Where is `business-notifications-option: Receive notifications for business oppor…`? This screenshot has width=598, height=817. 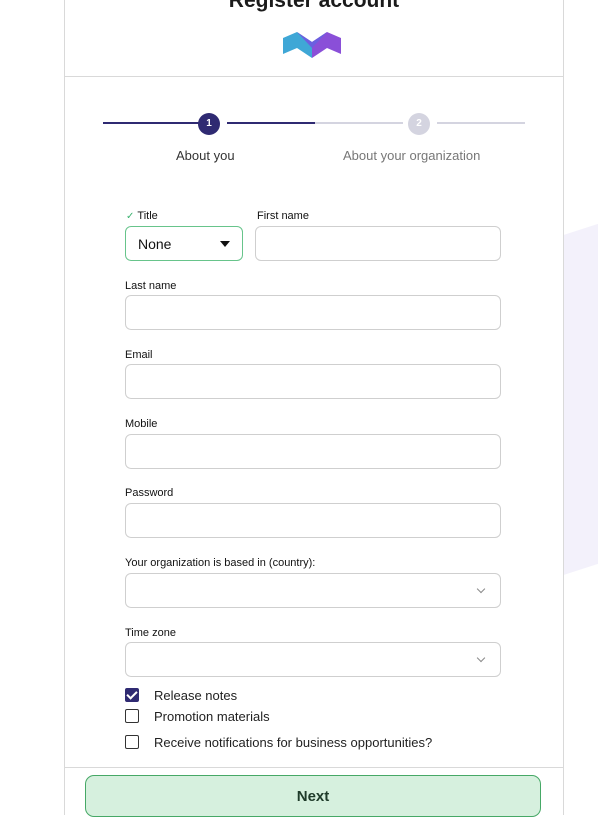 business-notifications-option: Receive notifications for business oppor… is located at coordinates (278, 742).